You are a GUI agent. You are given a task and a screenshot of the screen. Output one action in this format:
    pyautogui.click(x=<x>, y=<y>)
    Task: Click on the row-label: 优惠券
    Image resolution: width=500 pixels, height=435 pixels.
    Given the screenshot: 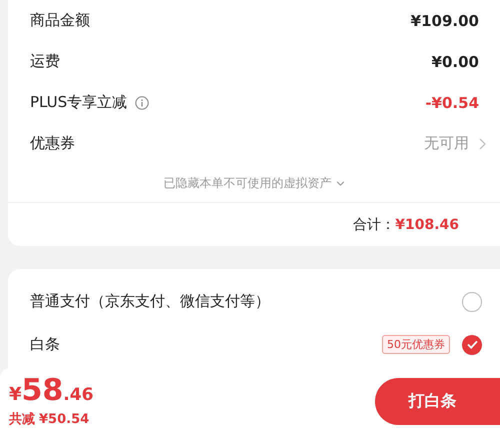 What is the action you would take?
    pyautogui.click(x=52, y=143)
    